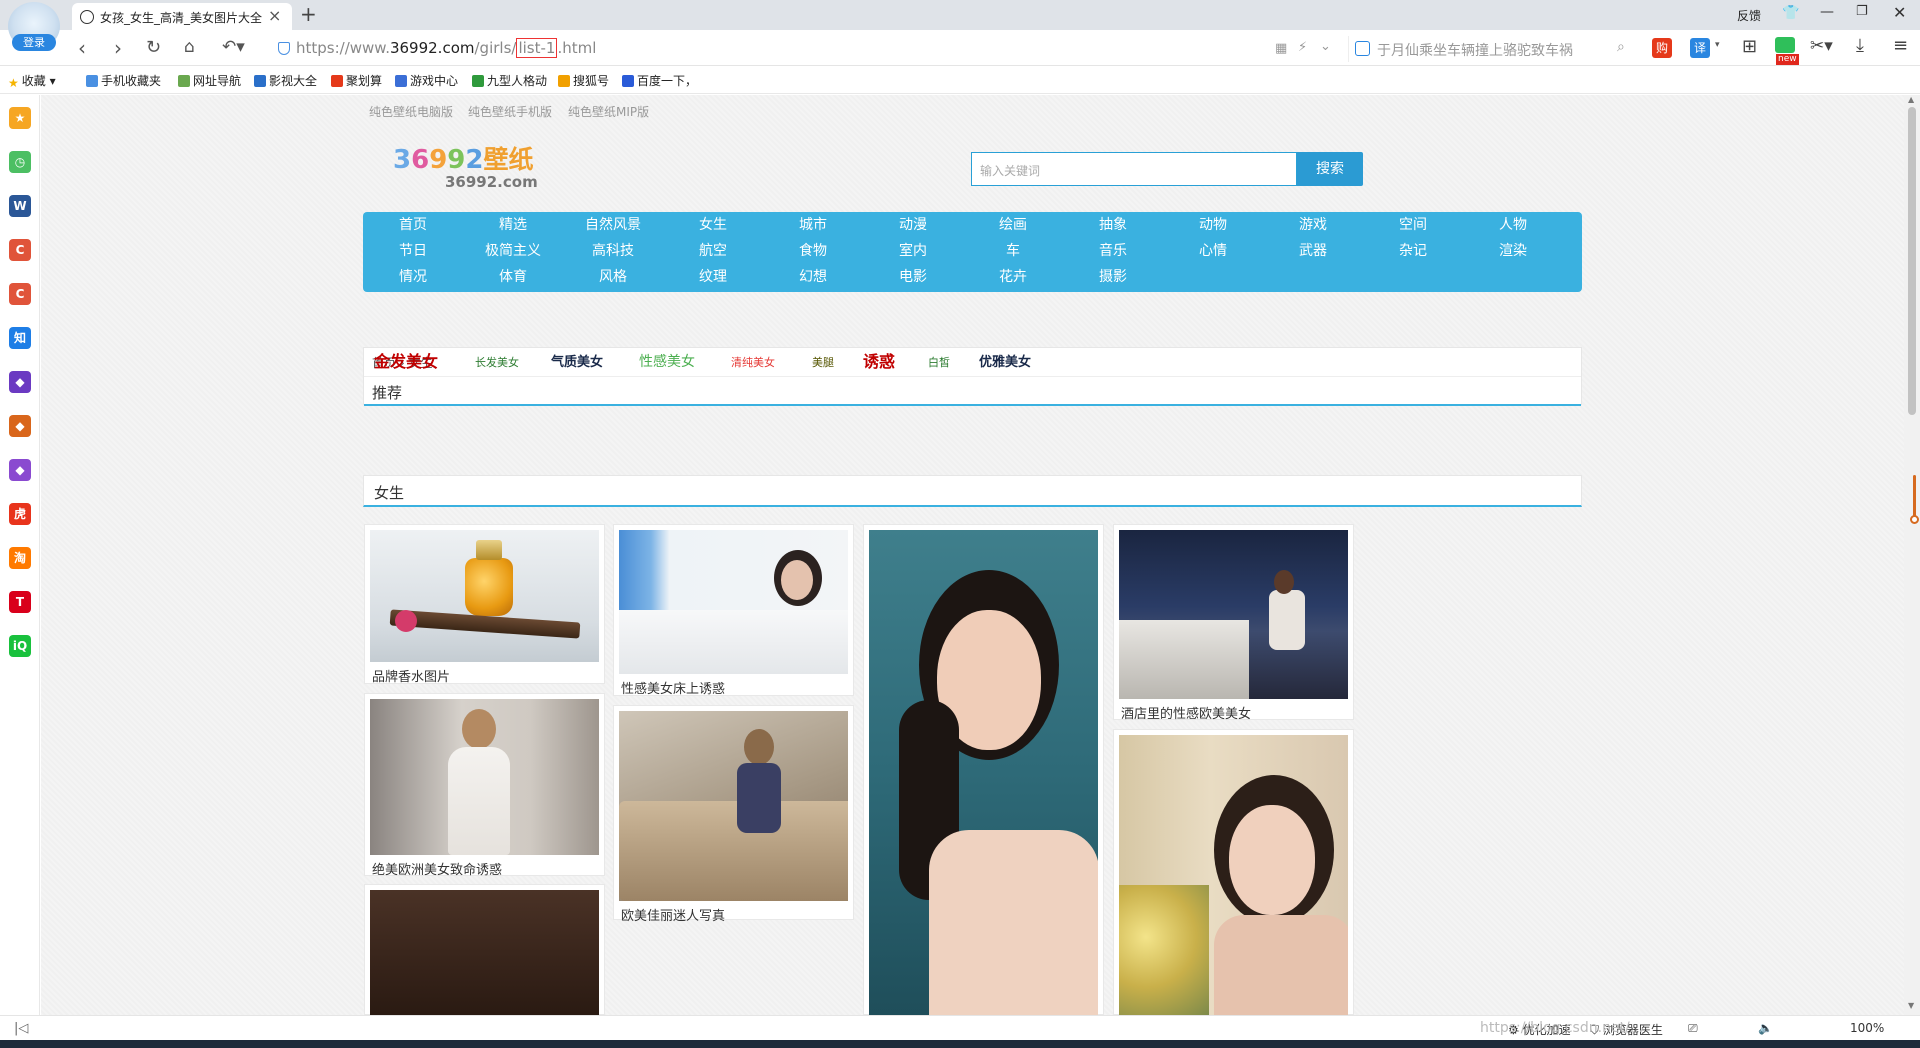  What do you see at coordinates (233, 47) in the screenshot?
I see `undo-close-icon: ↶▾` at bounding box center [233, 47].